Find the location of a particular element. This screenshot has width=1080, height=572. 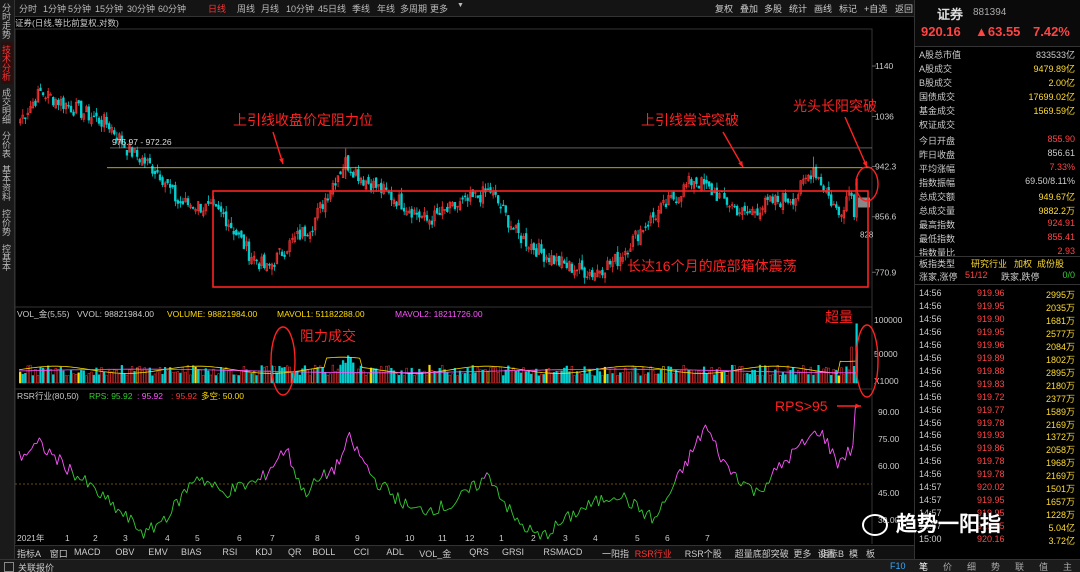

stat-key: 基金成交 is located at coordinates (937, 111).